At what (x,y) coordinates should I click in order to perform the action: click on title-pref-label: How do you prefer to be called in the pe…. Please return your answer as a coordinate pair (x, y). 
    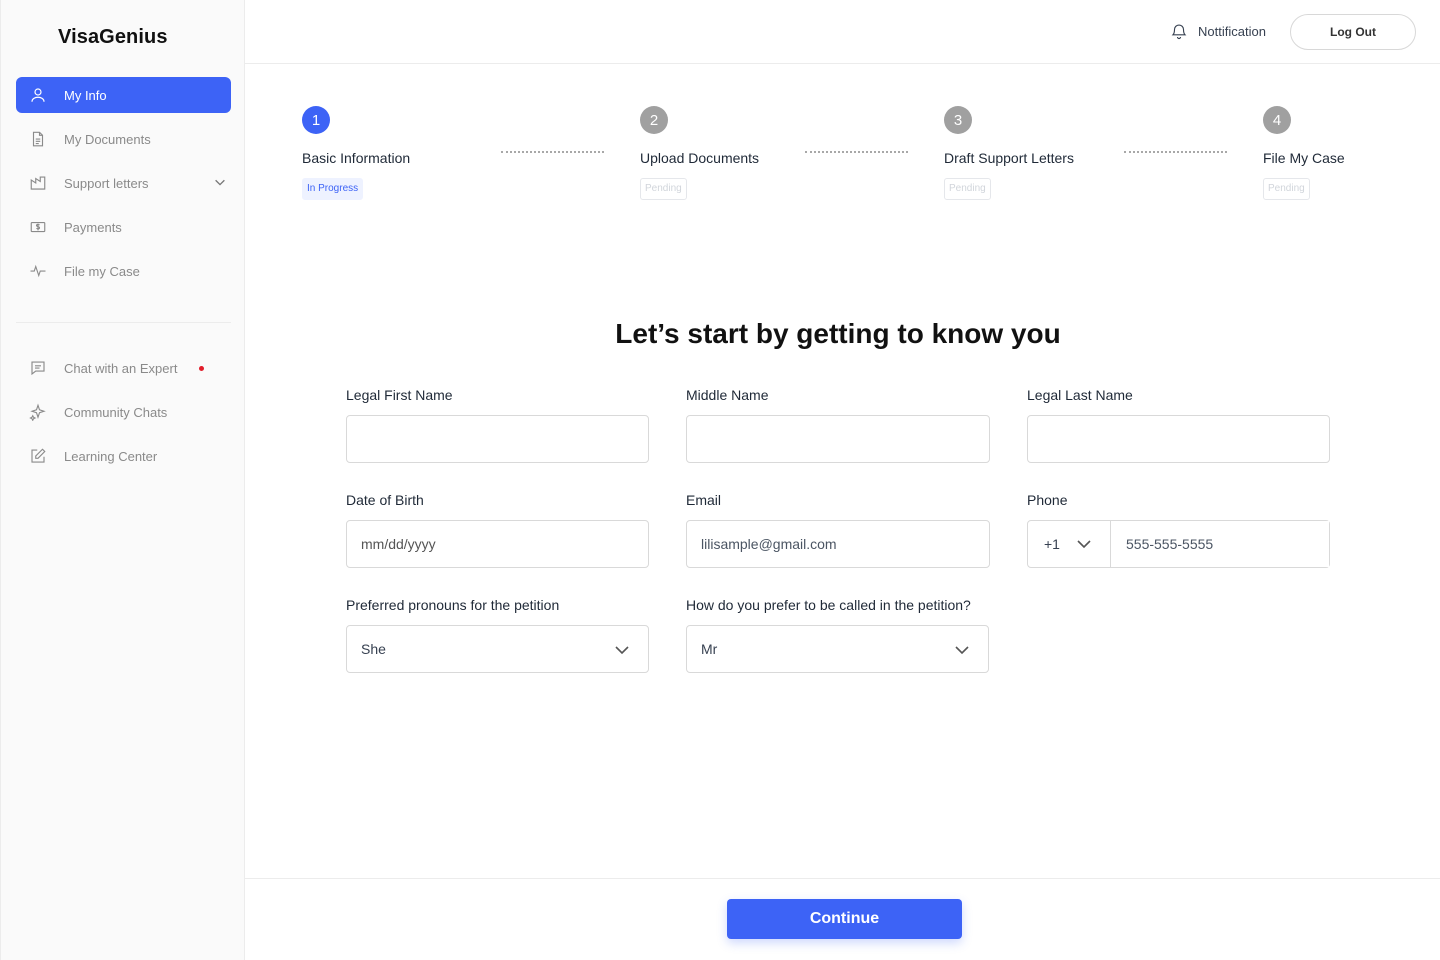
    Looking at the image, I should click on (828, 605).